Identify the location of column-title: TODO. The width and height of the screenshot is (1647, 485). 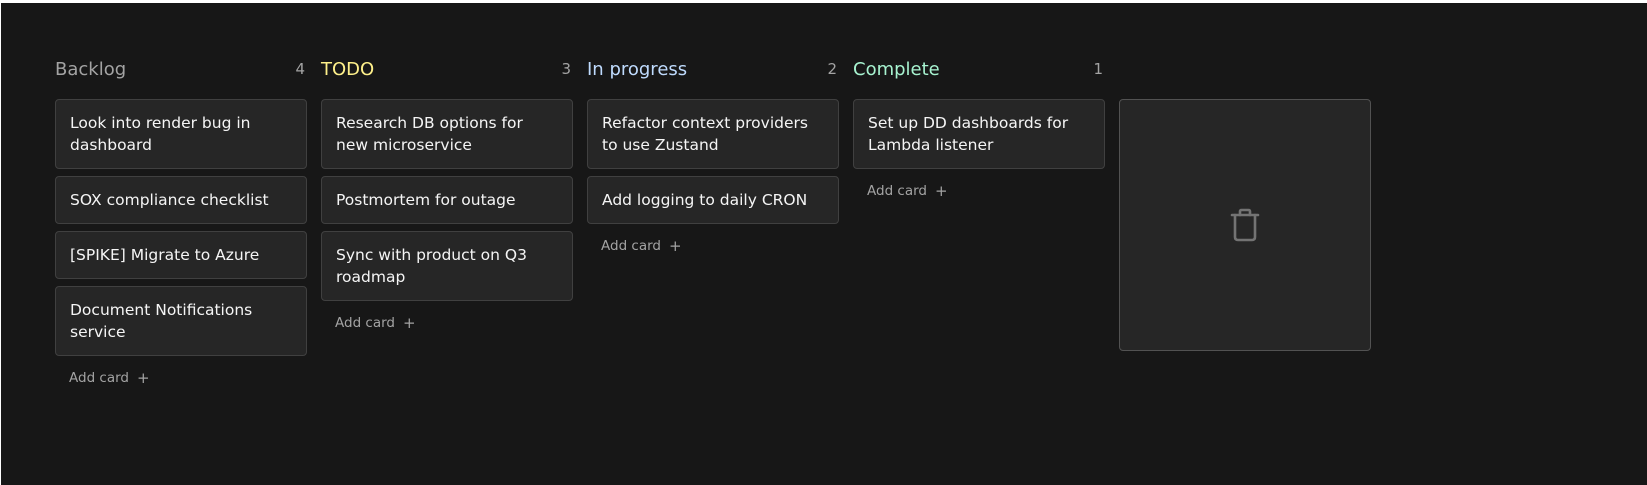
(348, 69).